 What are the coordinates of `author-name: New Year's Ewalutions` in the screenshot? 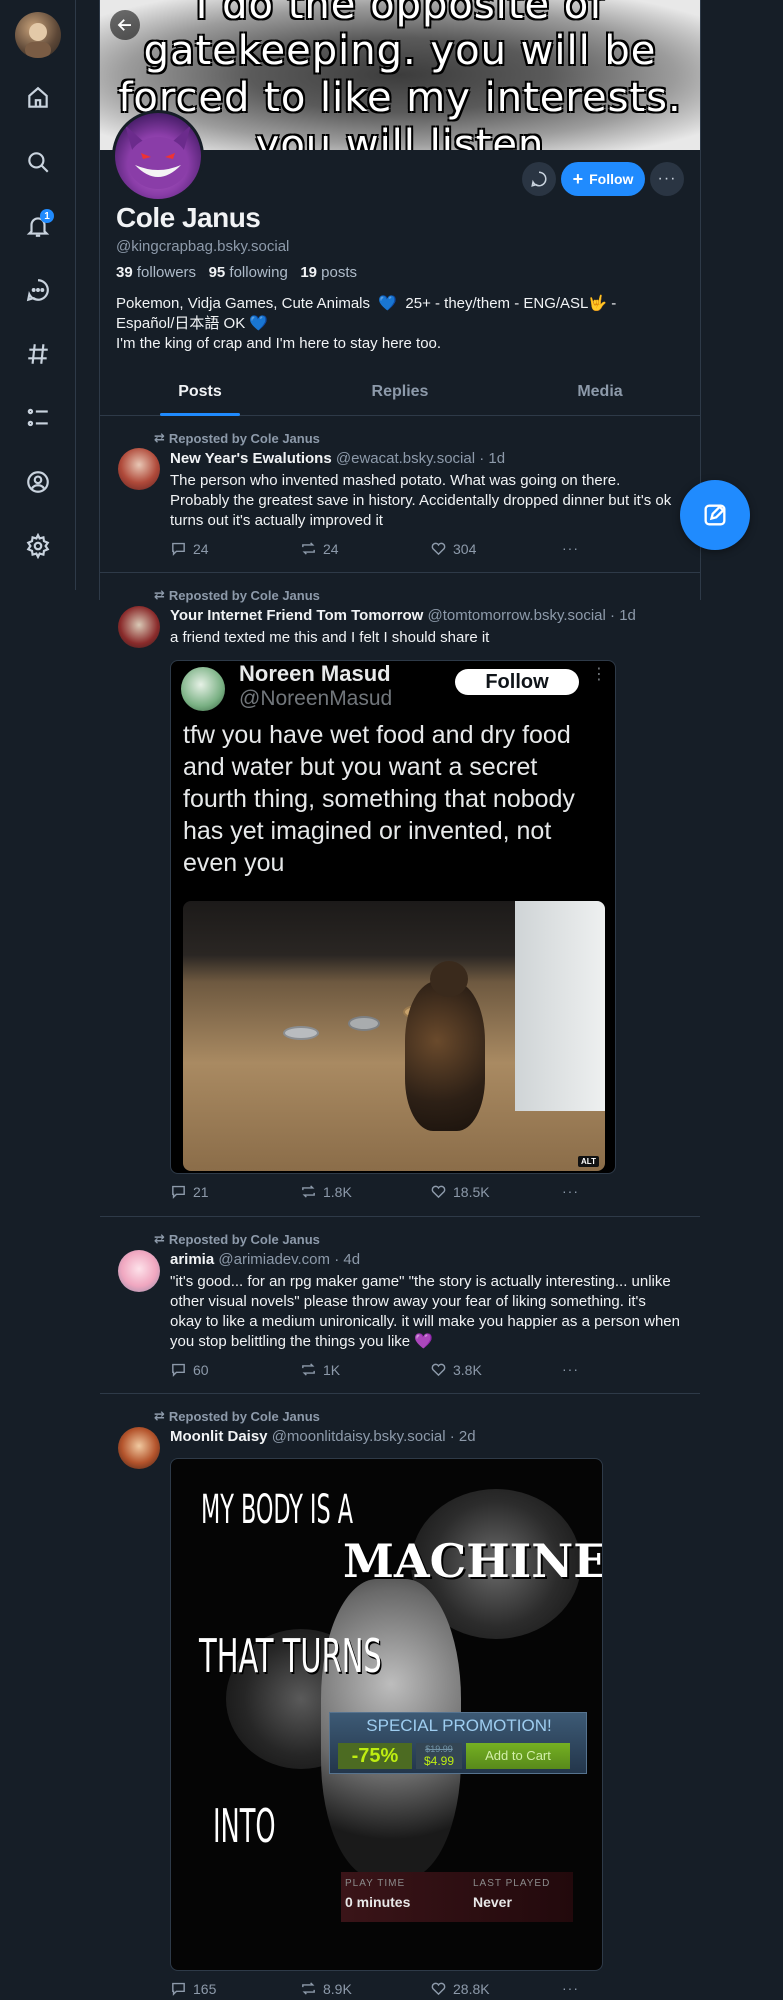 It's located at (251, 458).